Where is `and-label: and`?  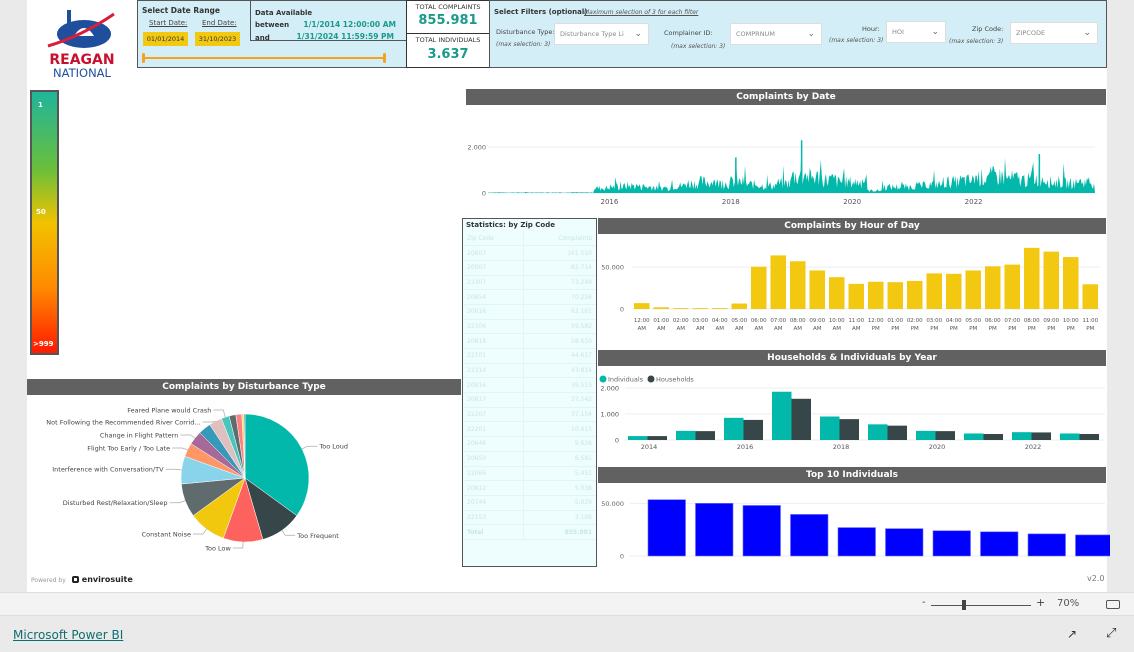 and-label: and is located at coordinates (262, 38).